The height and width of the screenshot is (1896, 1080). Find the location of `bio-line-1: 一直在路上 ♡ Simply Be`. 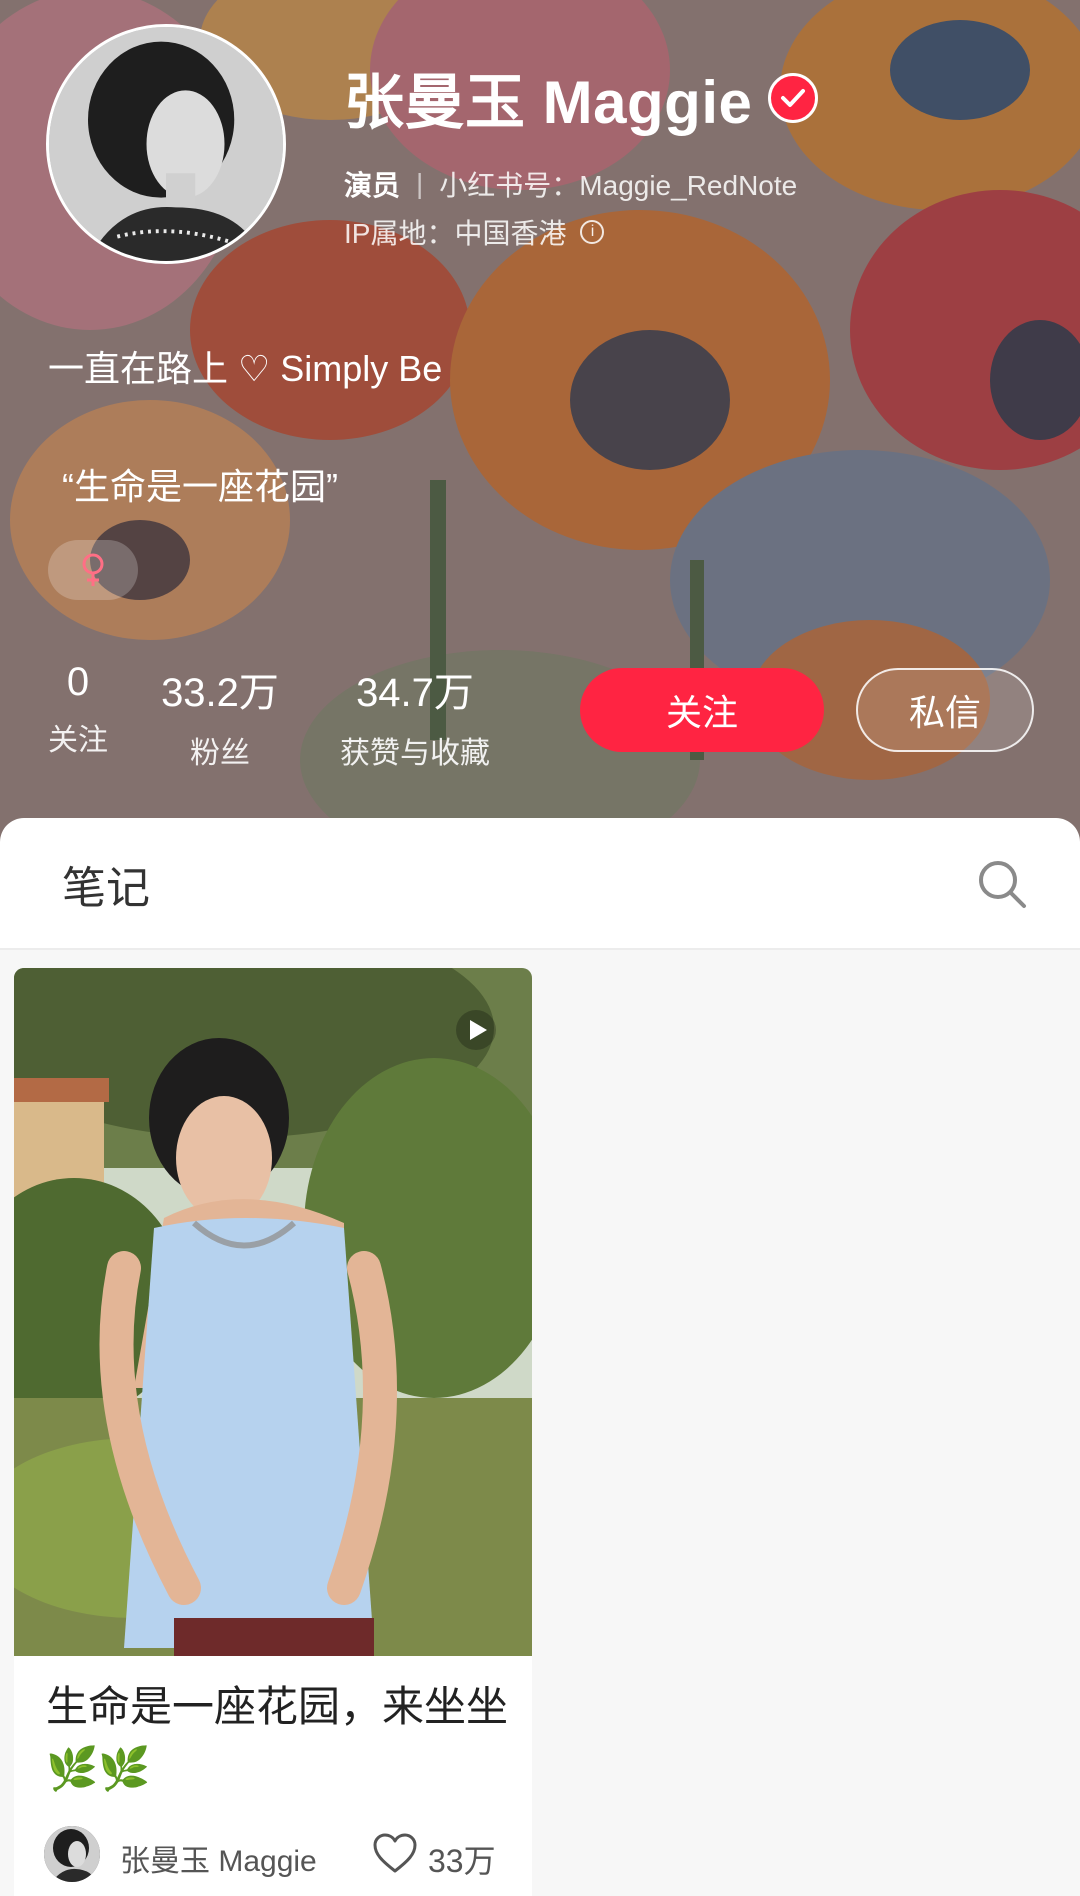

bio-line-1: 一直在路上 ♡ Simply Be is located at coordinates (245, 368).